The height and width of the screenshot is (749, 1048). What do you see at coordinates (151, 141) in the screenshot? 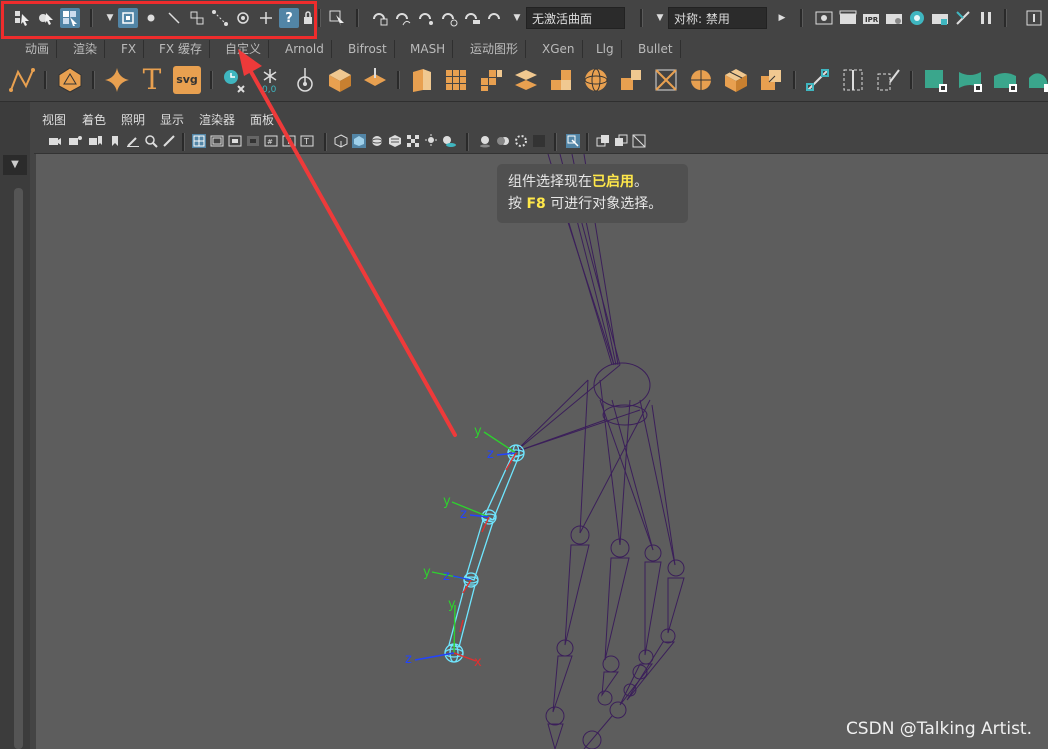
I see `2d-pan-zoom-icon` at bounding box center [151, 141].